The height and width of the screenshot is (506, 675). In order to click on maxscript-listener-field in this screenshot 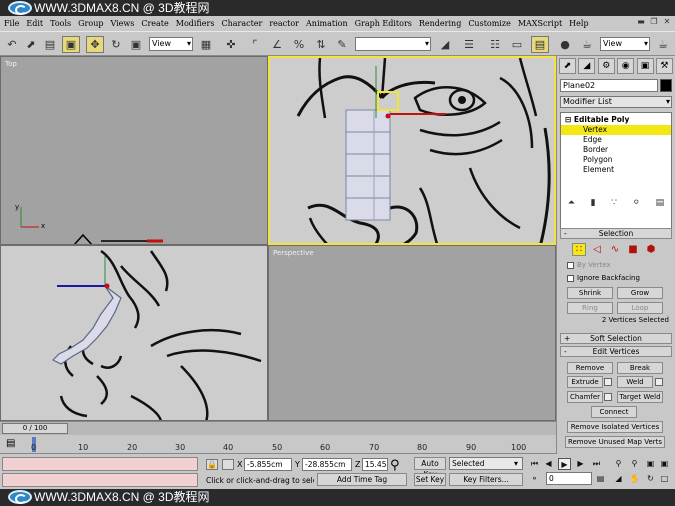, I will do `click(100, 464)`.